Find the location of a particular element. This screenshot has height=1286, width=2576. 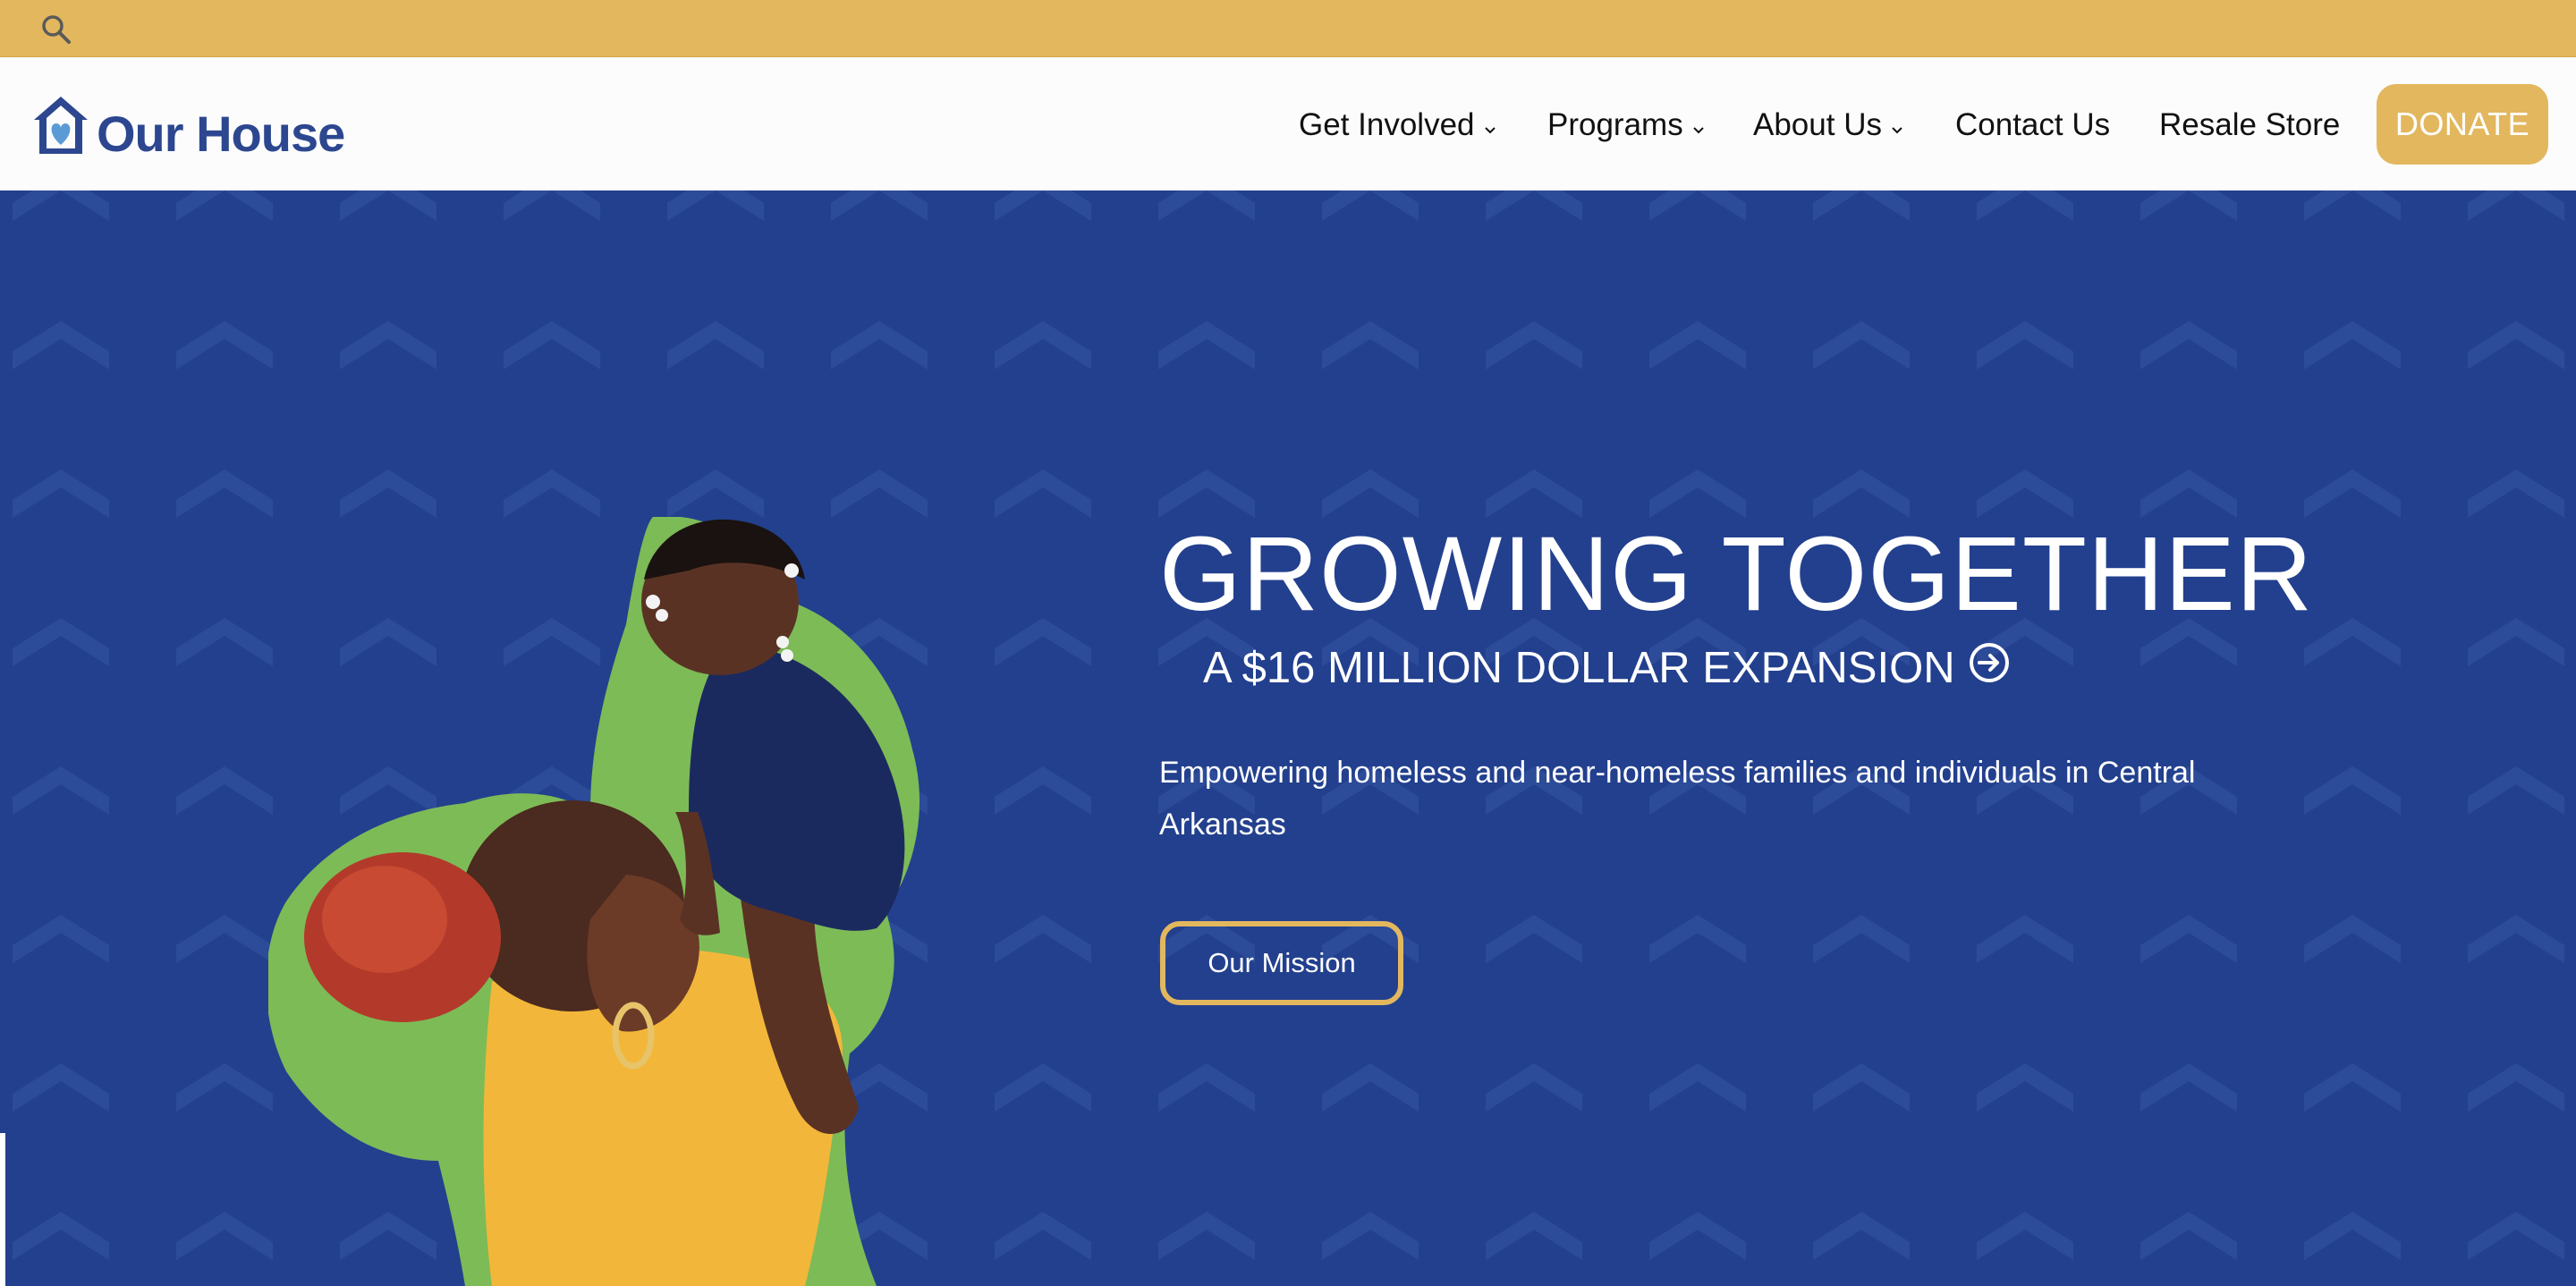

nav-label: Get Involved is located at coordinates (1387, 124).